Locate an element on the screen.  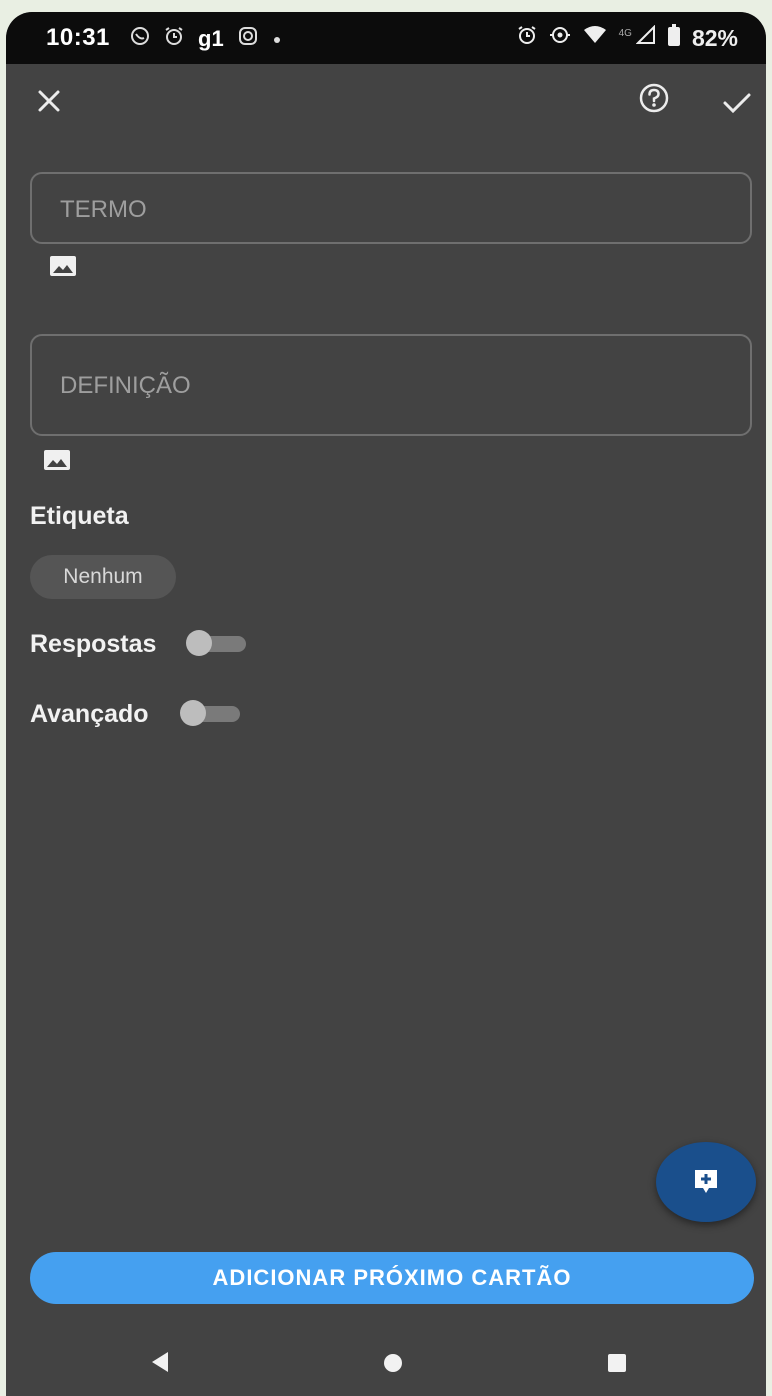
definition-image-icon is located at coordinates (57, 460).